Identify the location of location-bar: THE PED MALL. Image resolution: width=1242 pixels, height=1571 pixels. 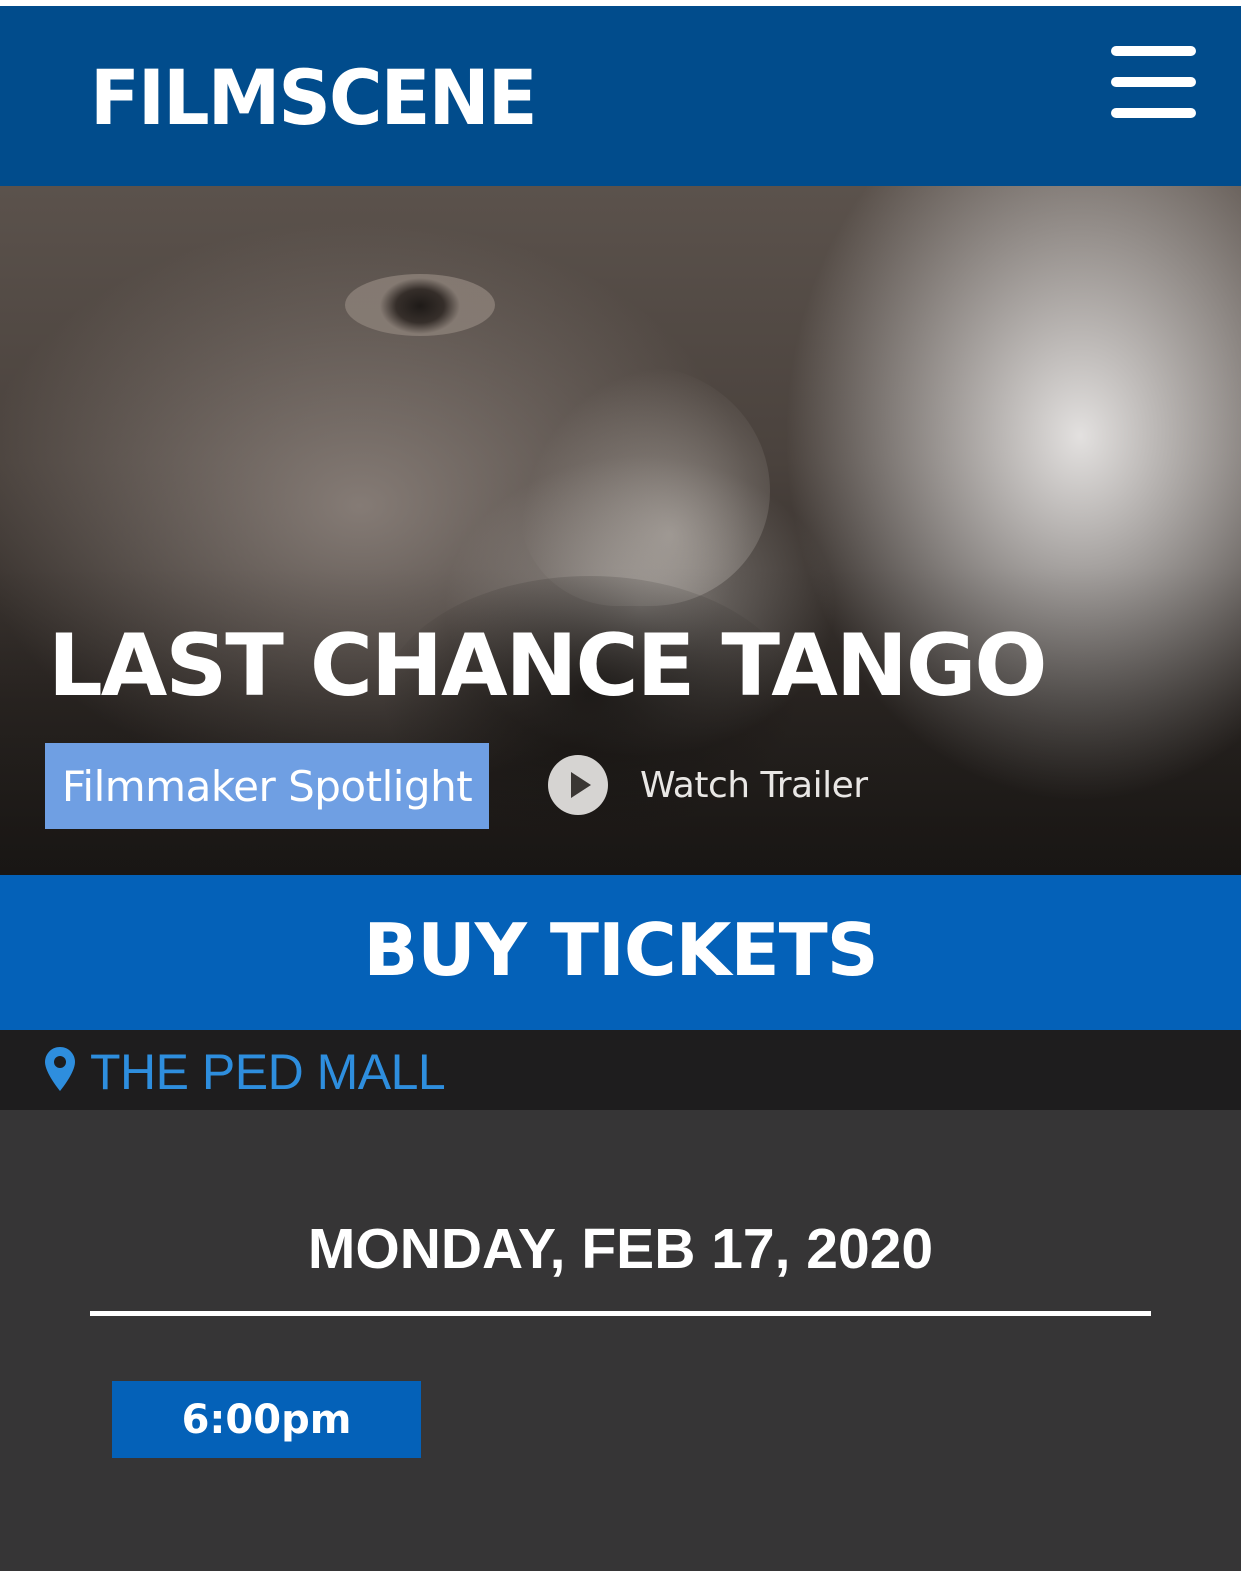
(620, 1070).